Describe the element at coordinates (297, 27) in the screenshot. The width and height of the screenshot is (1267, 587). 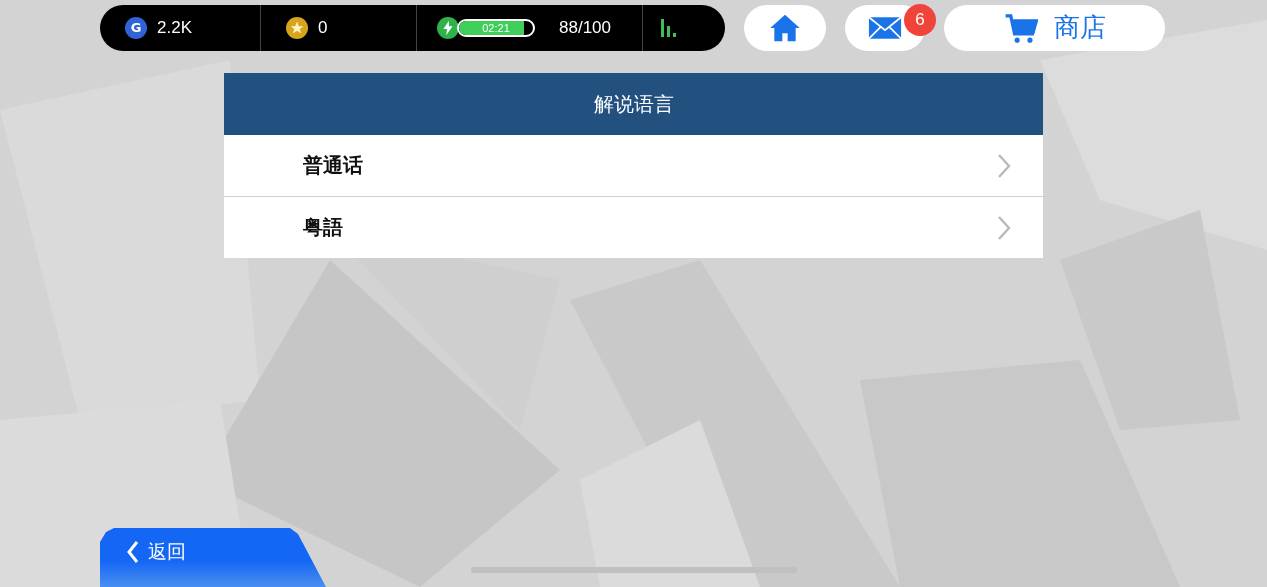
I see `star-coin-icon` at that location.